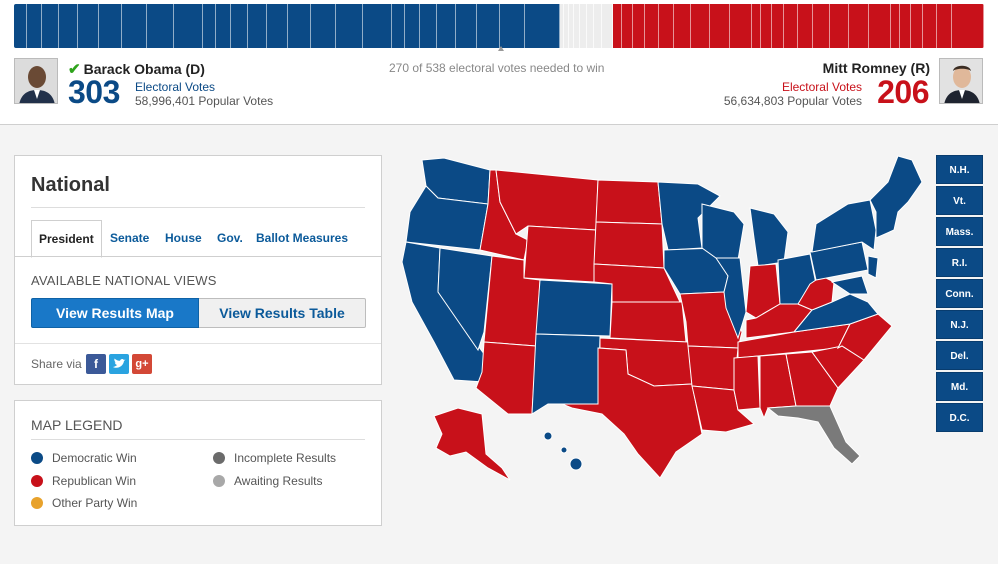 The width and height of the screenshot is (998, 564). What do you see at coordinates (175, 87) in the screenshot?
I see `dem-electoral-label: Electoral Votes` at bounding box center [175, 87].